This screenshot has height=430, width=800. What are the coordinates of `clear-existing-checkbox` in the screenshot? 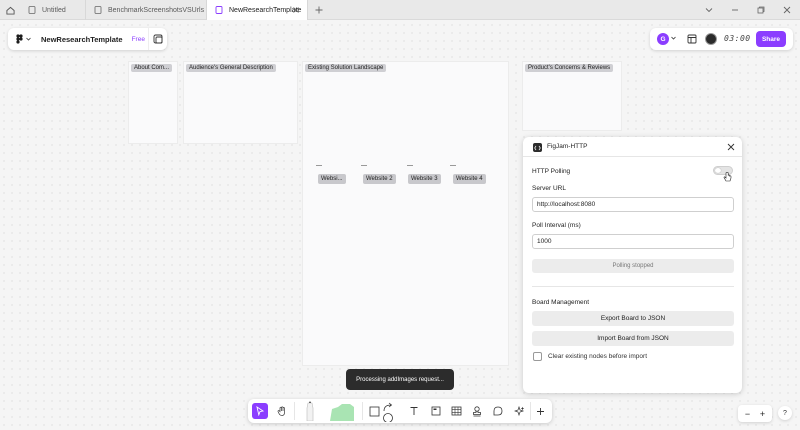 It's located at (537, 356).